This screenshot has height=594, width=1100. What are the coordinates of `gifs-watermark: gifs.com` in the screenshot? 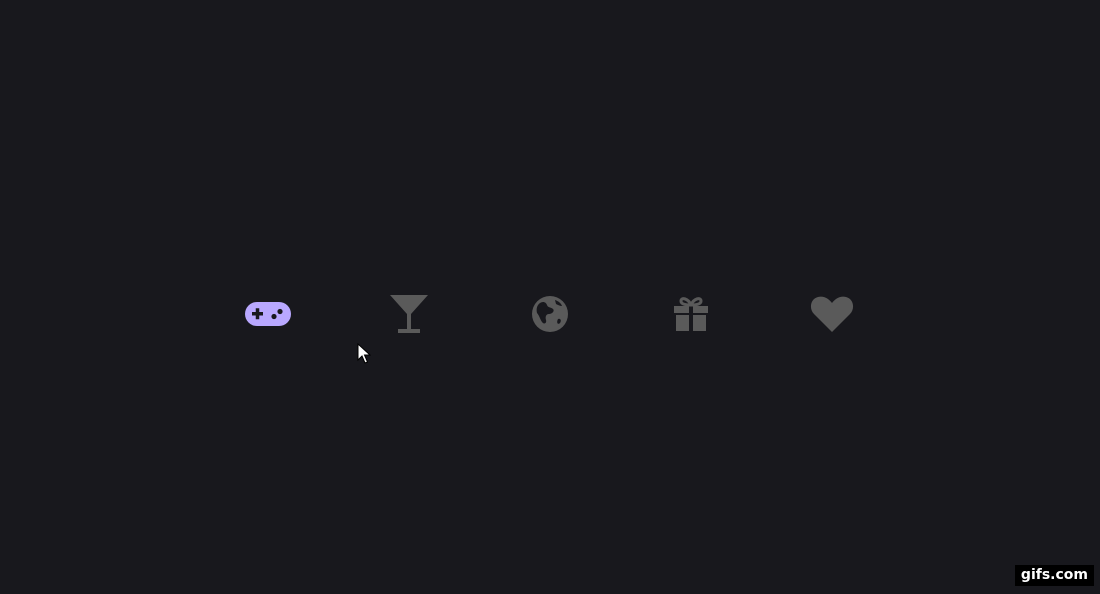 It's located at (1054, 575).